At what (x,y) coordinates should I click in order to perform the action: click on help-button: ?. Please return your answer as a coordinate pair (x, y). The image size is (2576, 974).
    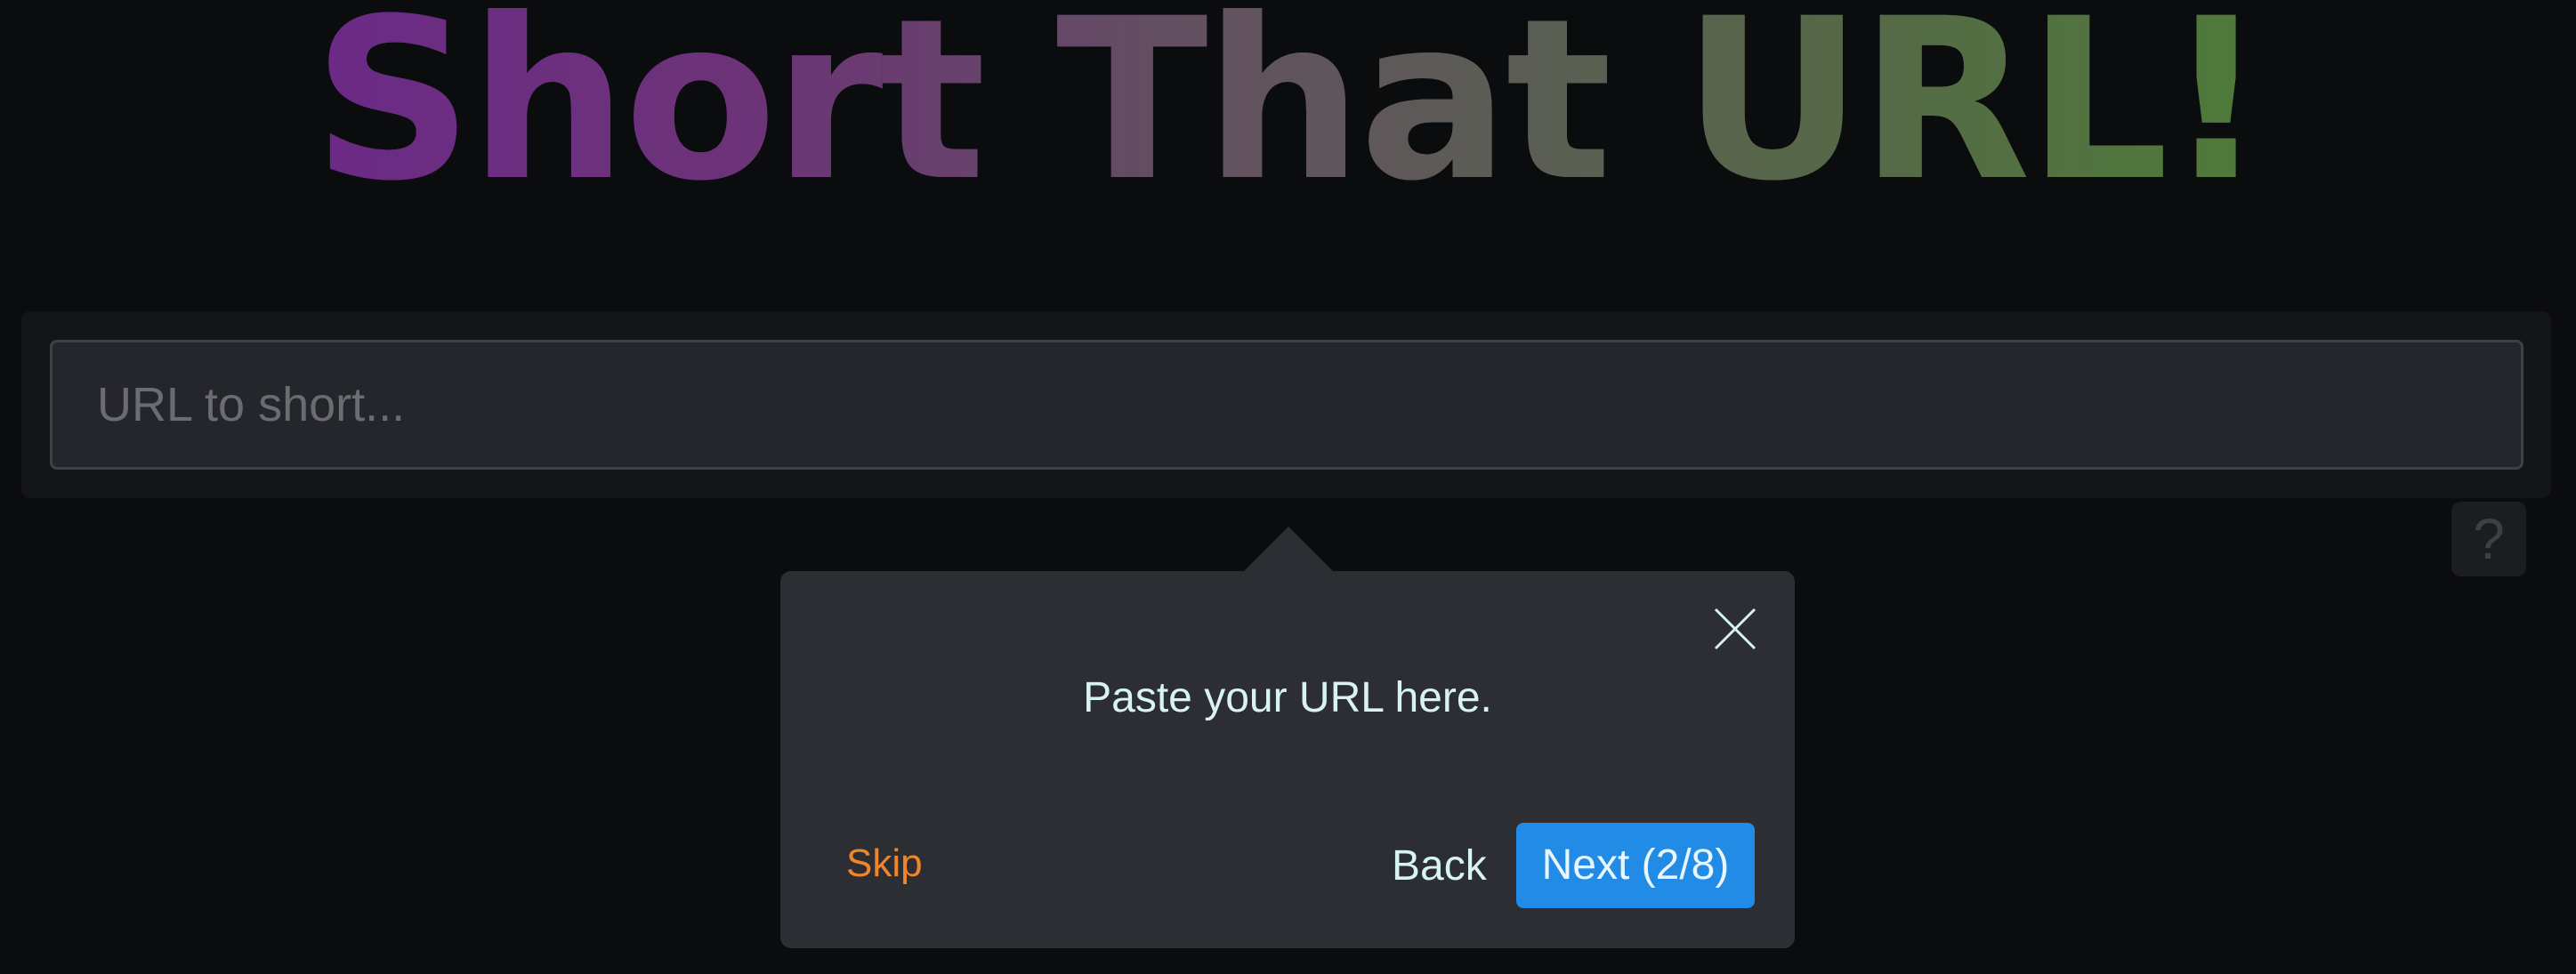
    Looking at the image, I should click on (2488, 539).